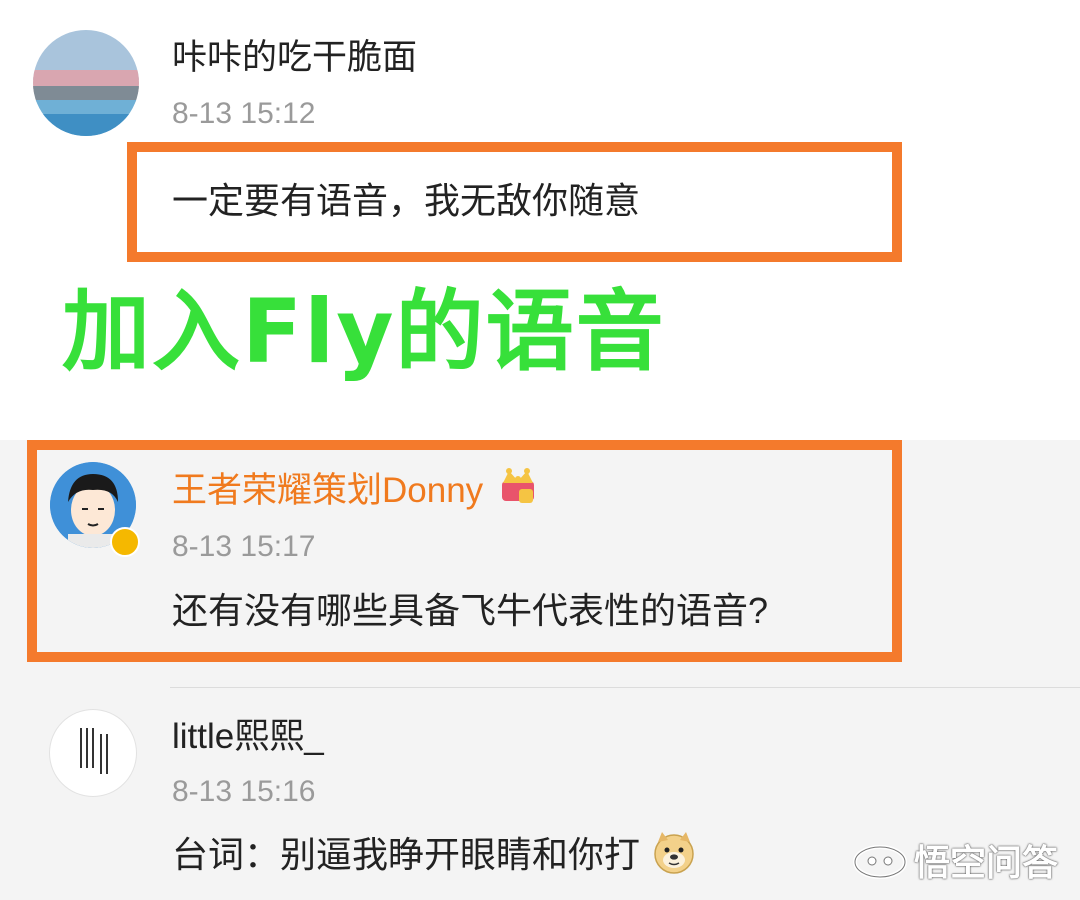  Describe the element at coordinates (674, 852) in the screenshot. I see `doge-emoji-icon` at that location.